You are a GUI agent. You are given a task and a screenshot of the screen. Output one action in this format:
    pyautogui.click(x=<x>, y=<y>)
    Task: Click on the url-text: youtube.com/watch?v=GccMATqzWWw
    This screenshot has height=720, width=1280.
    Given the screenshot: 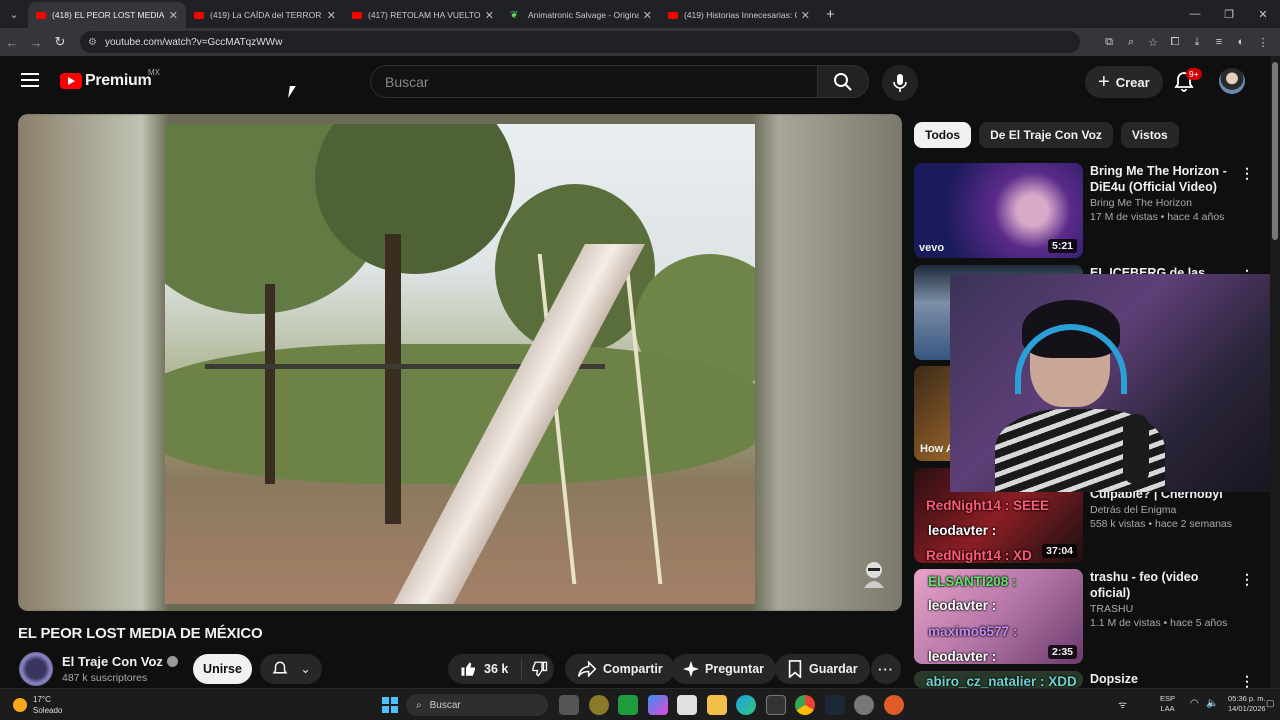 What is the action you would take?
    pyautogui.click(x=193, y=42)
    